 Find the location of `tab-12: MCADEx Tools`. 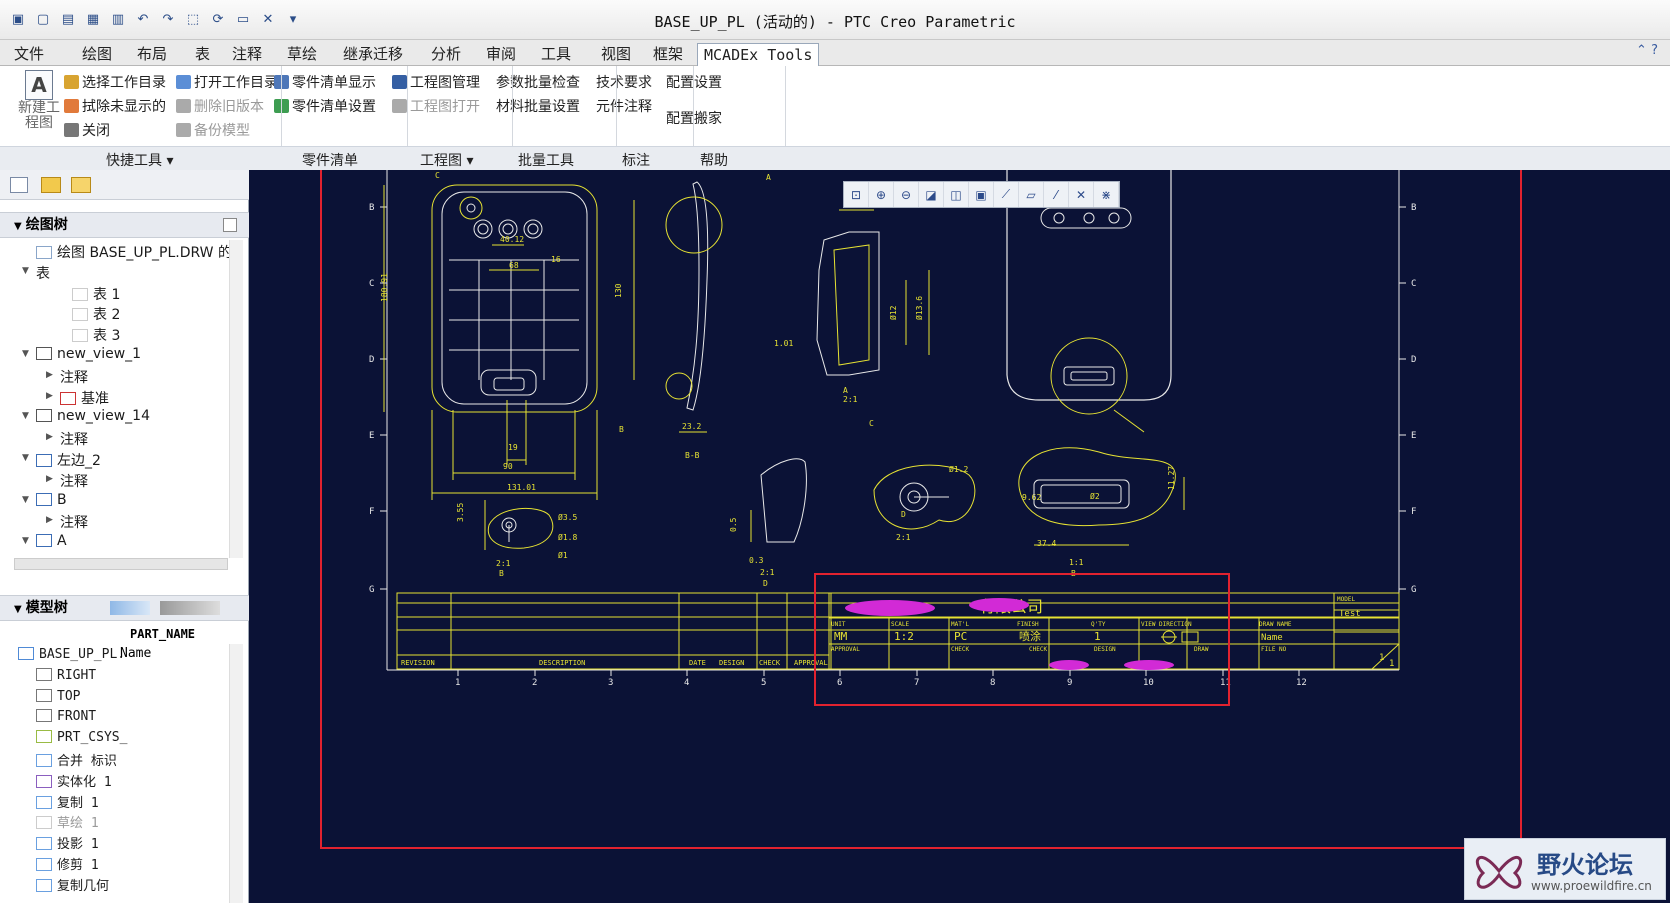

tab-12: MCADEx Tools is located at coordinates (758, 54).